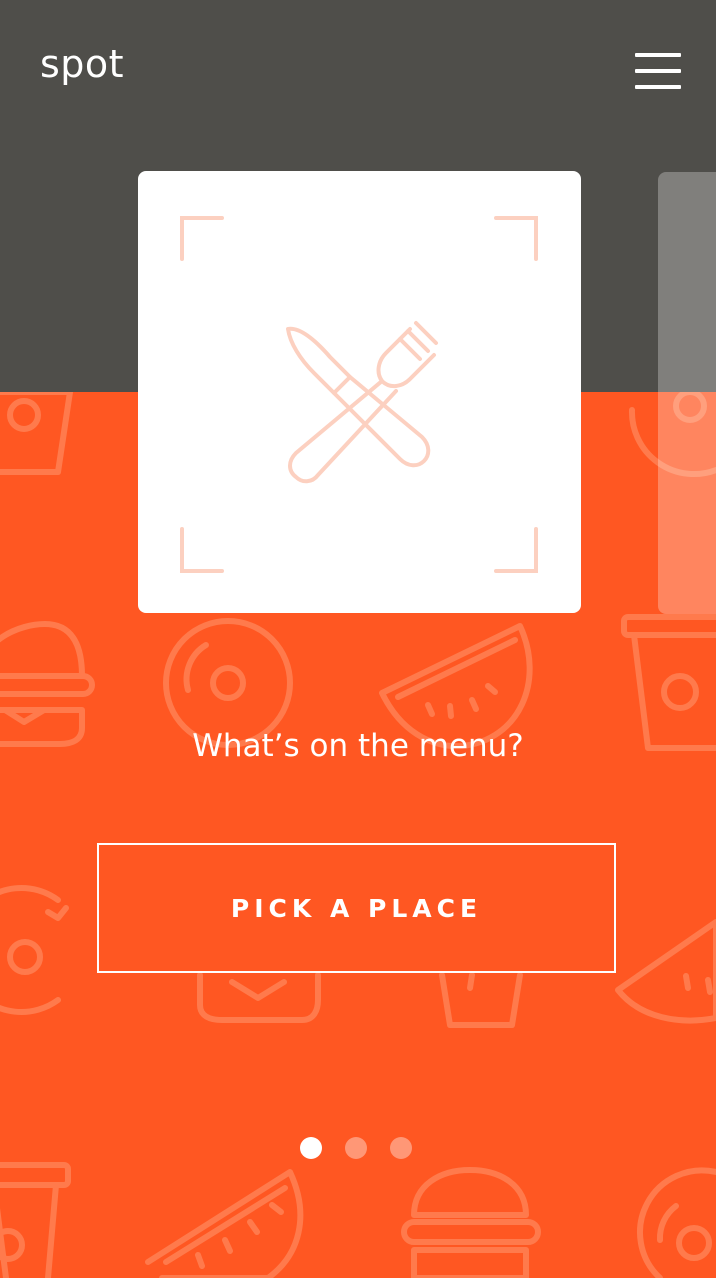 Image resolution: width=716 pixels, height=1278 pixels. I want to click on hamburger-menu-button, so click(658, 72).